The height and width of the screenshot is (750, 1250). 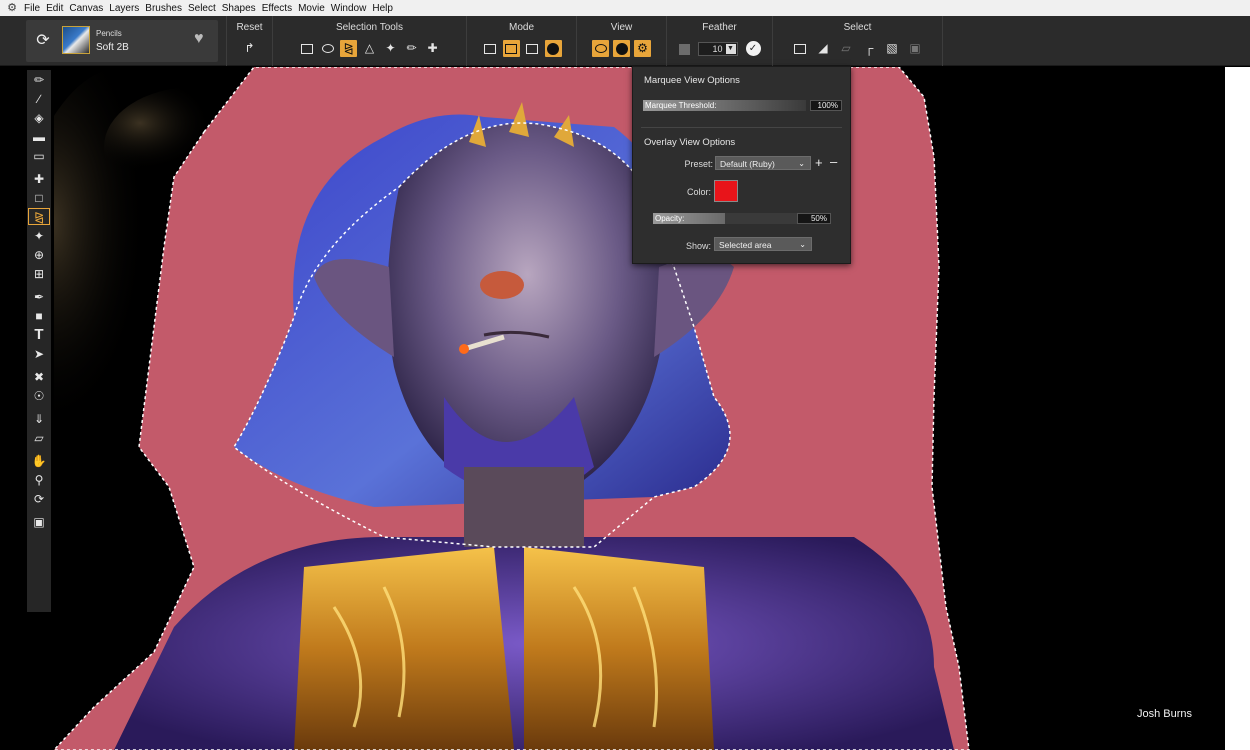 I want to click on marquee-threshold-value-text: 100%, so click(x=827, y=105).